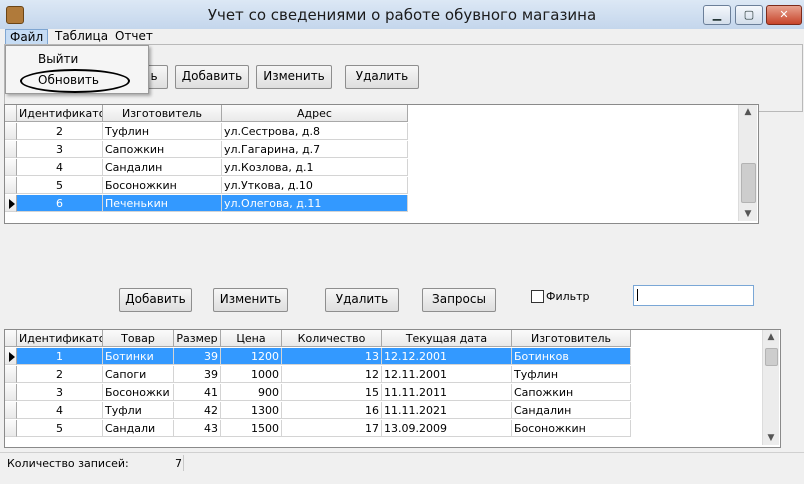 This screenshot has height=484, width=804. I want to click on cell-product: Ботинки, so click(138, 356).